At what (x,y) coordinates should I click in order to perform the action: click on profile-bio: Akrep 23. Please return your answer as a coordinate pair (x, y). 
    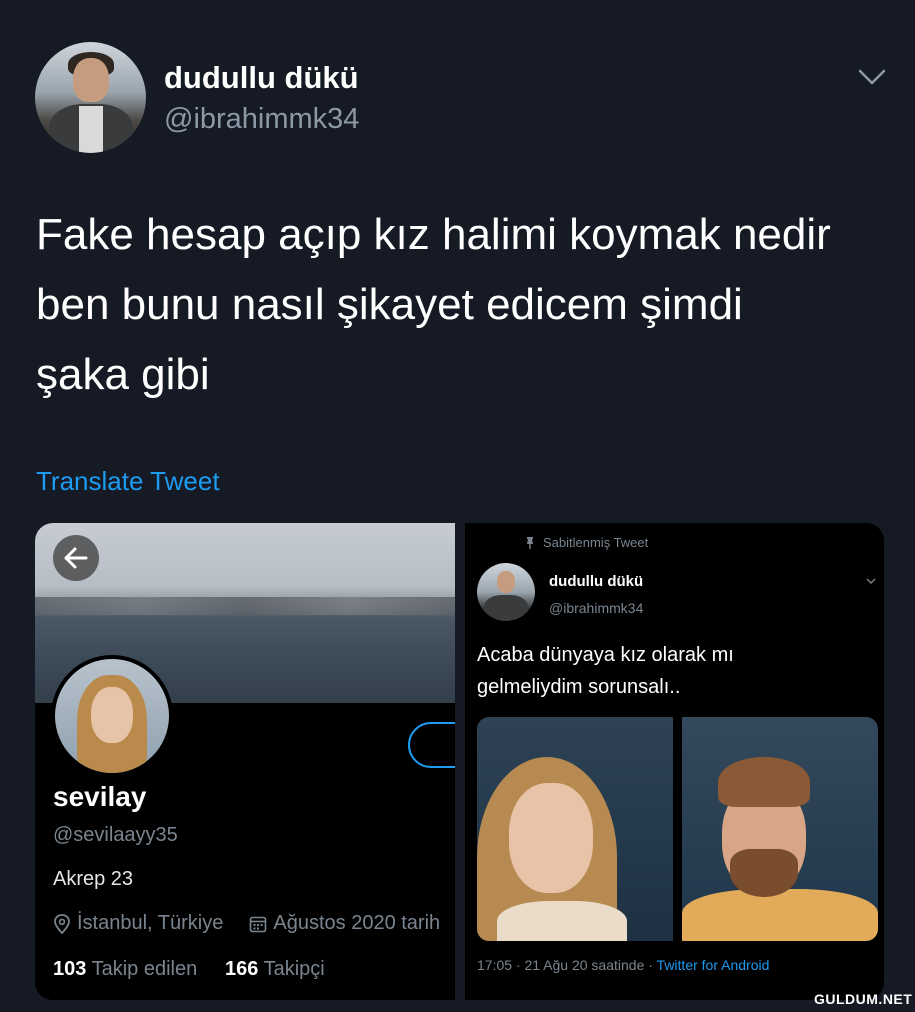
    Looking at the image, I should click on (93, 879).